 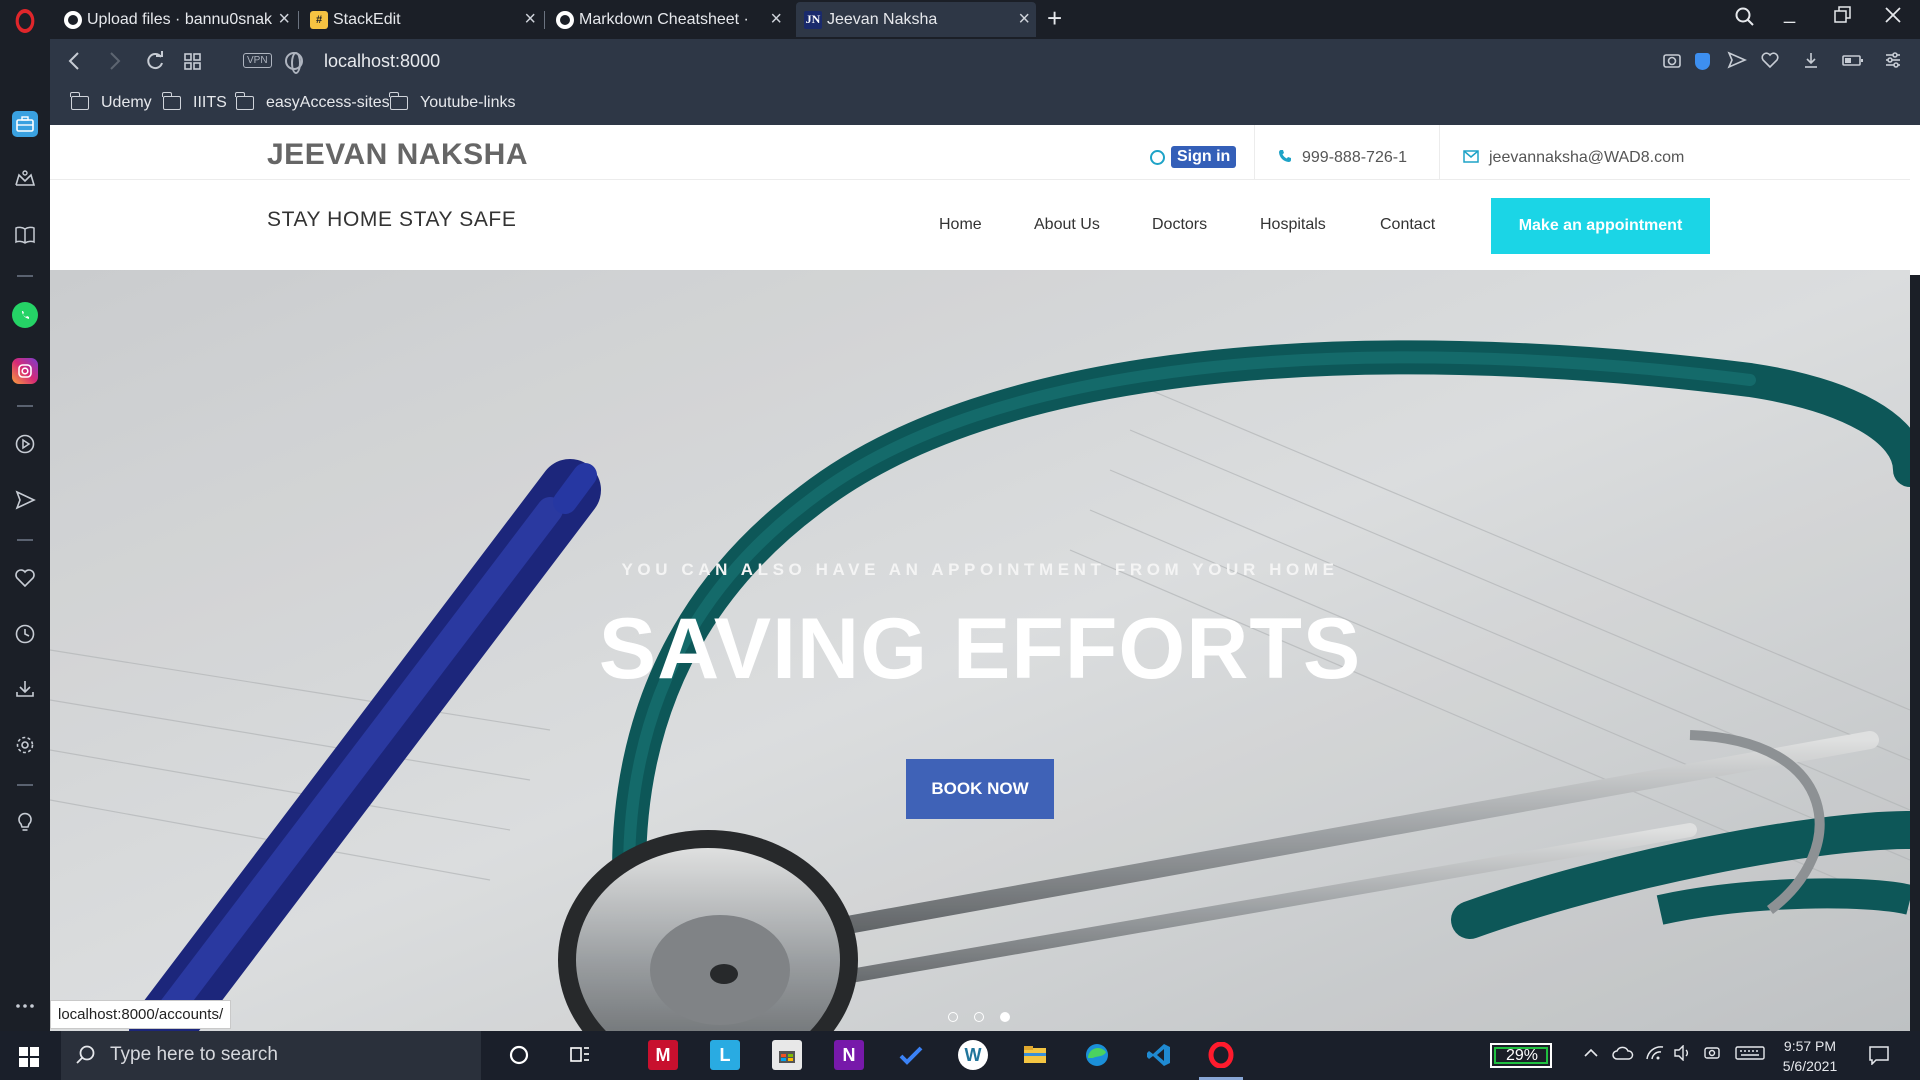 What do you see at coordinates (663, 1055) in the screenshot?
I see `mcafee-icon: M` at bounding box center [663, 1055].